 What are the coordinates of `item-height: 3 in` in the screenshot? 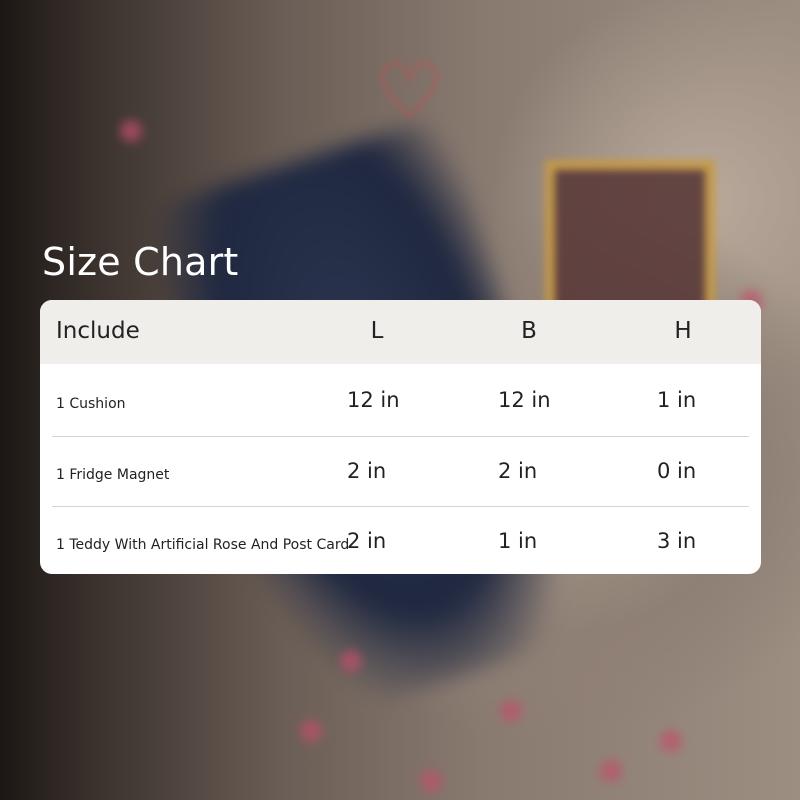 It's located at (677, 541).